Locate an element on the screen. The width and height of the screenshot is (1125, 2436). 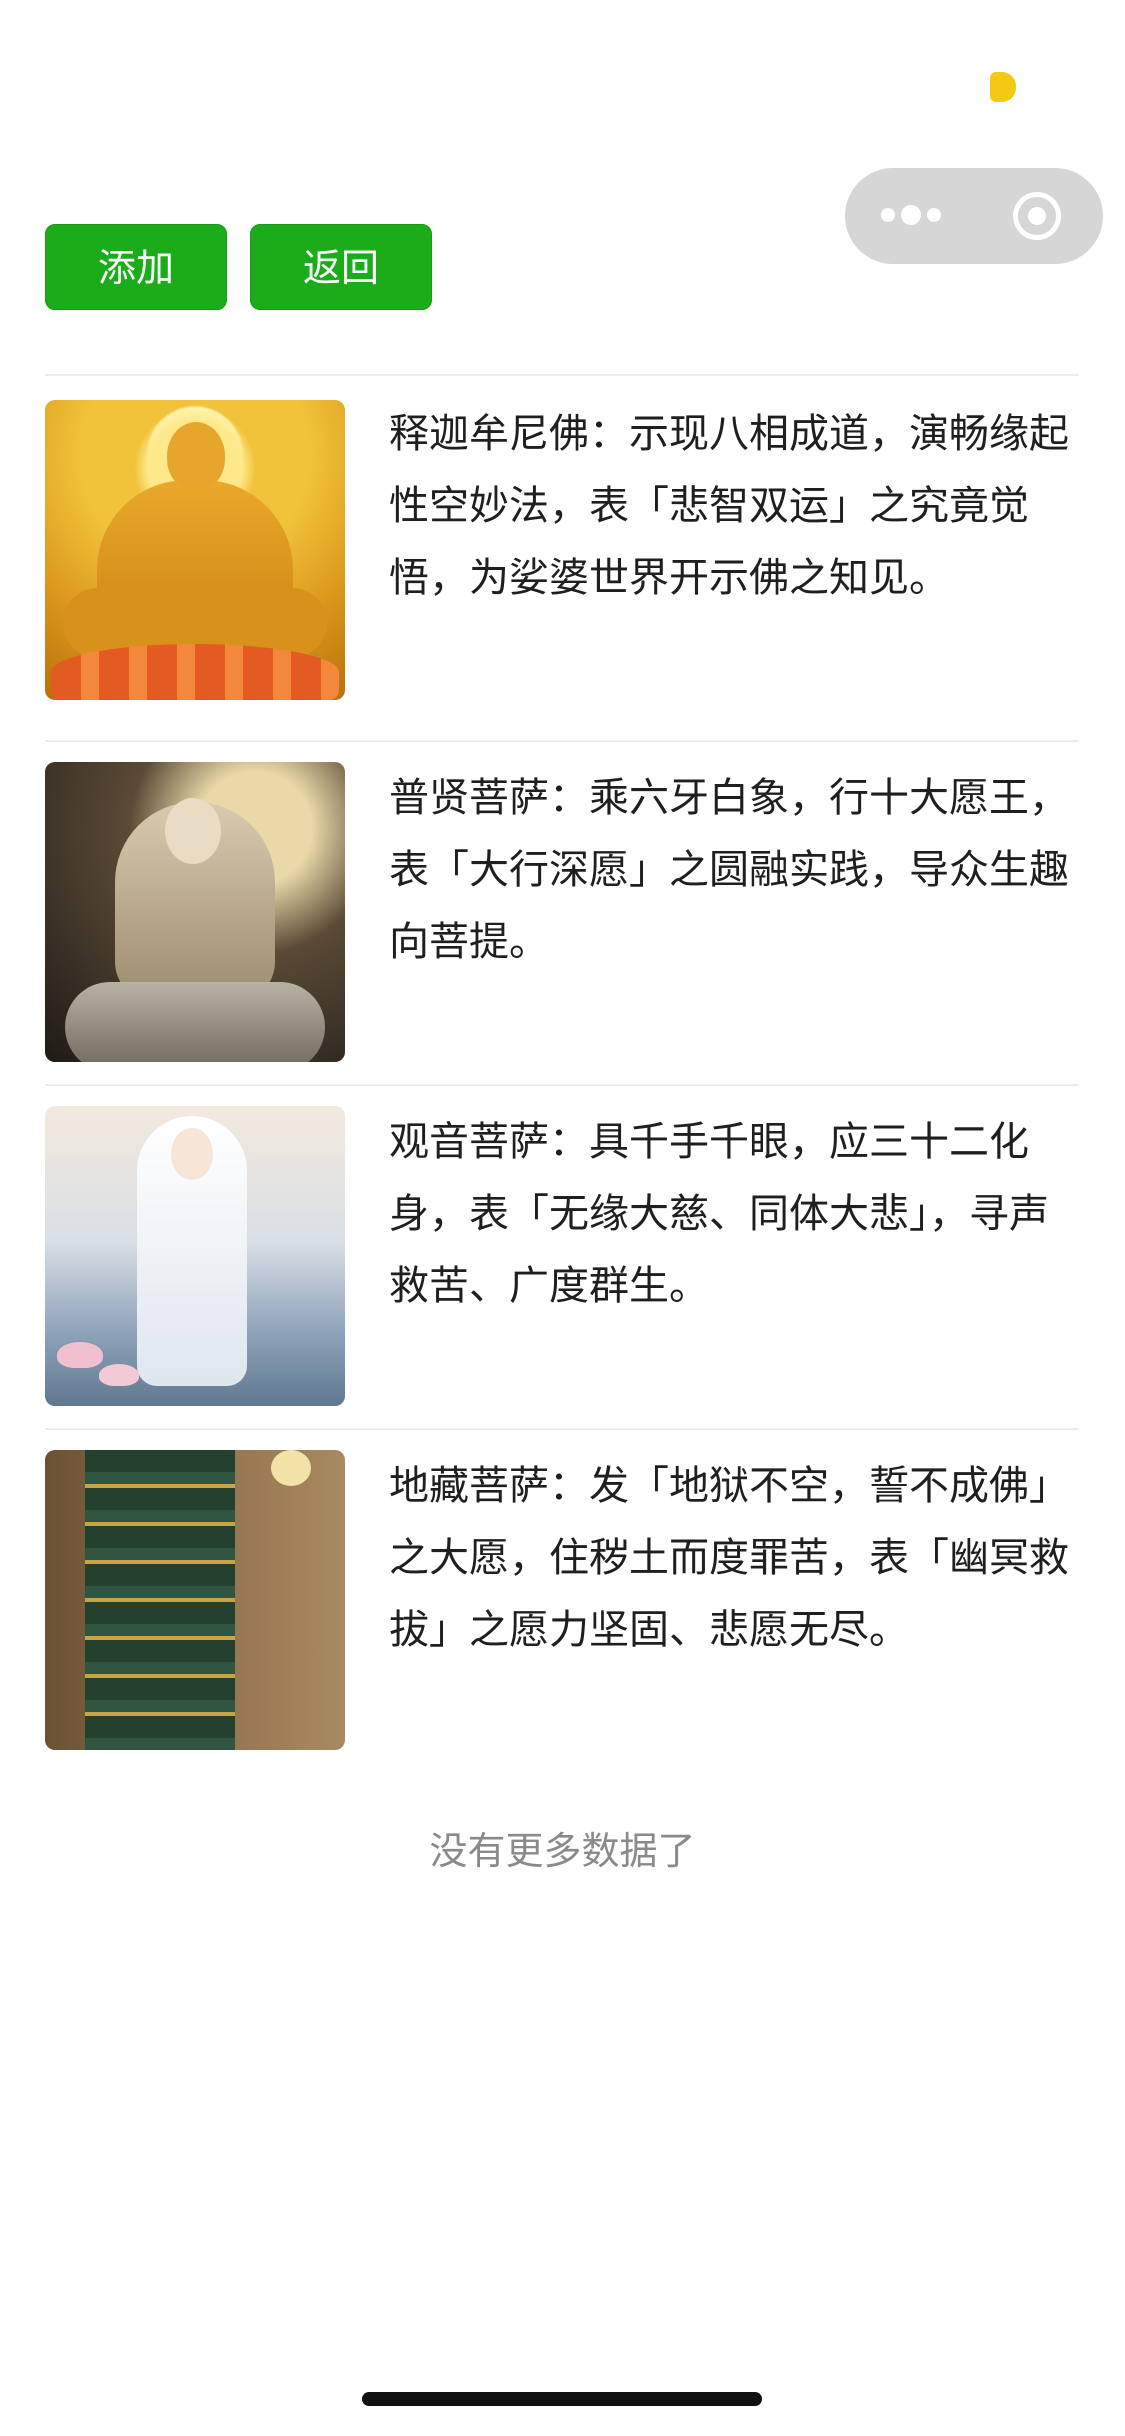
list-item: 普贤菩萨：乘六牙白象，行十大愿王，表「大行深愿」之圆融实践，导众生趣向菩提。 is located at coordinates (562, 913).